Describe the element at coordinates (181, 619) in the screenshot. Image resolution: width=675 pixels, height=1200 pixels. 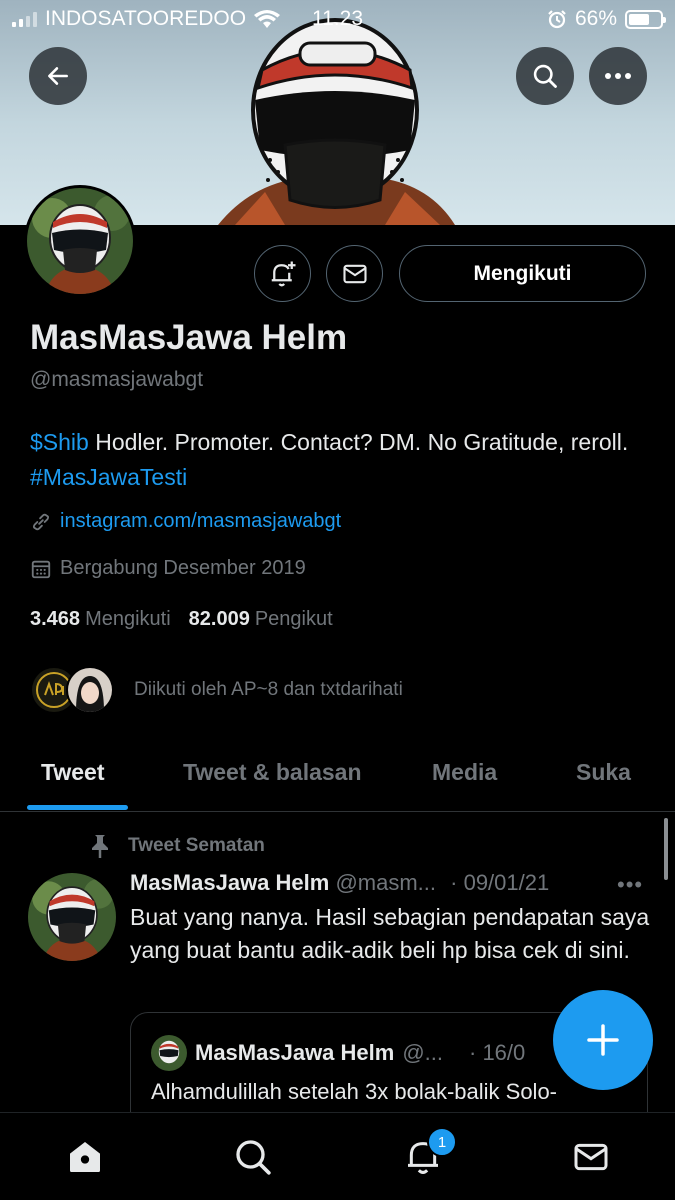
I see `follow-counts: 3.468 Mengikuti 82.009 Pengikut` at that location.